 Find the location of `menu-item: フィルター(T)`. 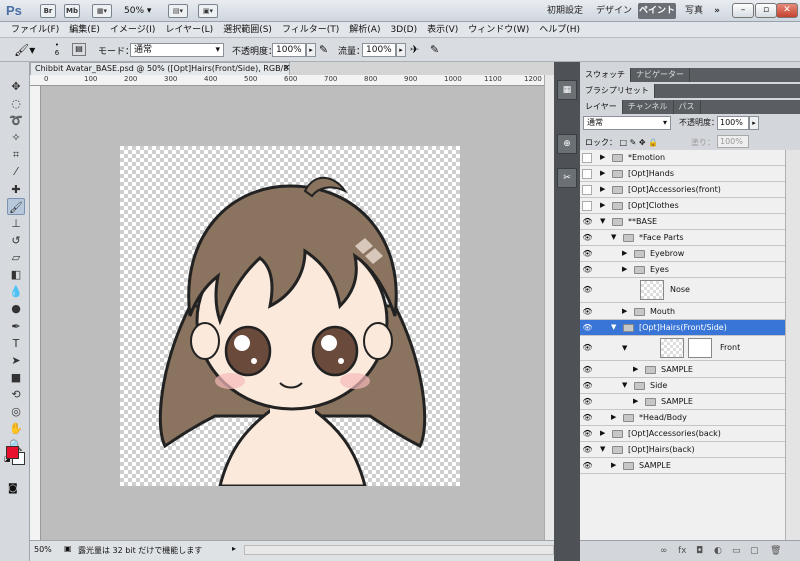

menu-item: フィルター(T) is located at coordinates (310, 29).